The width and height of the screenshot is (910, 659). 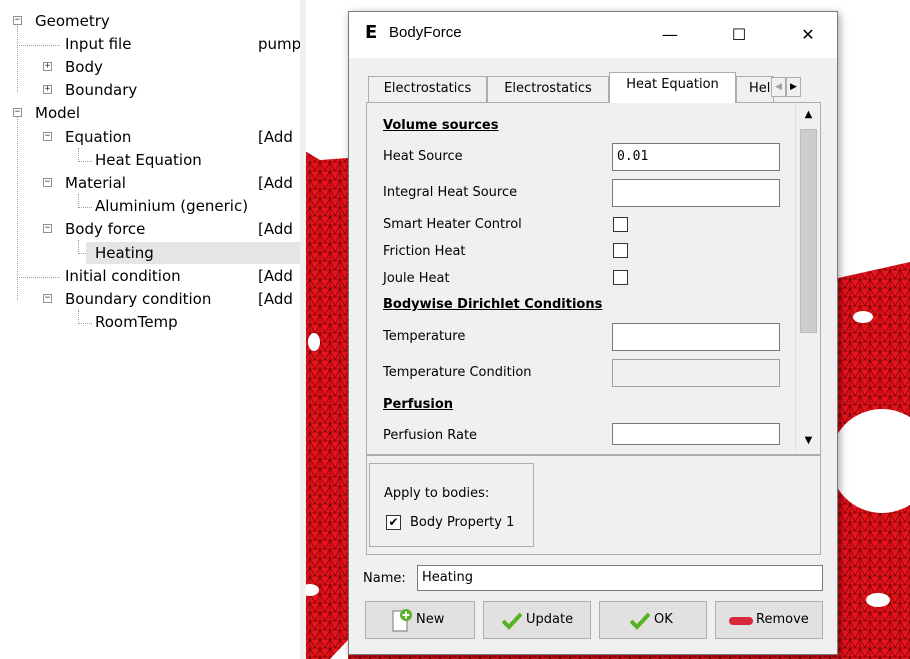 I want to click on integral-heat-source-label: Integral Heat Source, so click(x=450, y=192).